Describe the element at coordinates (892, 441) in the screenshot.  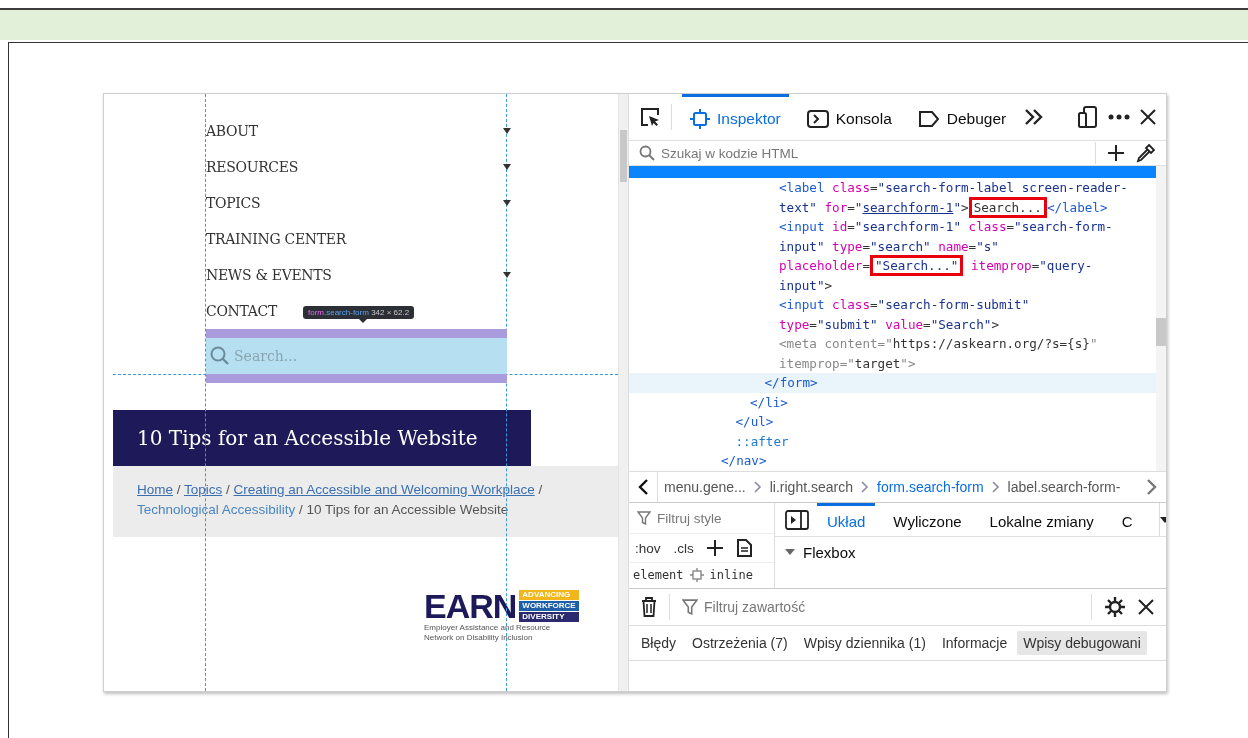
I see `code-line: ::after` at that location.